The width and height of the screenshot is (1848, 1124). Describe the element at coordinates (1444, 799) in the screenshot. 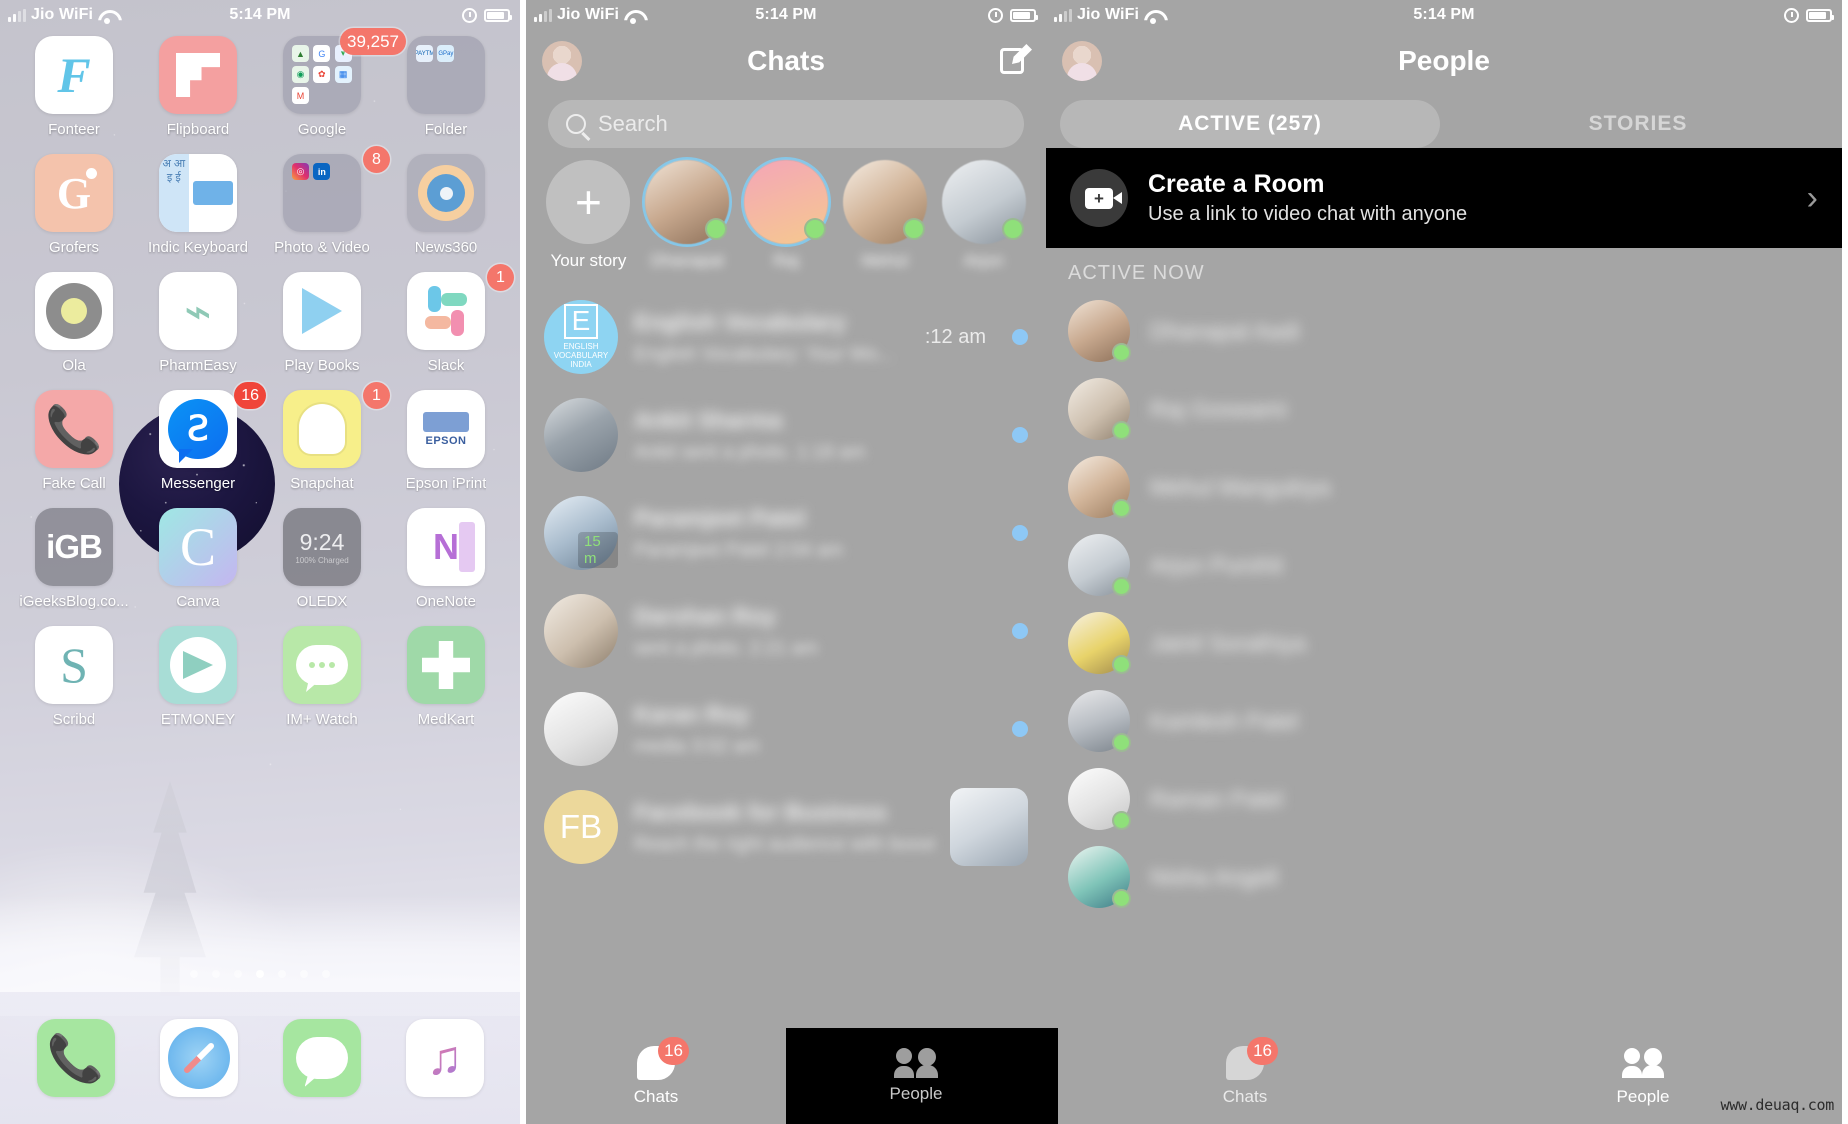

I see `list-item: Raman Patel` at that location.